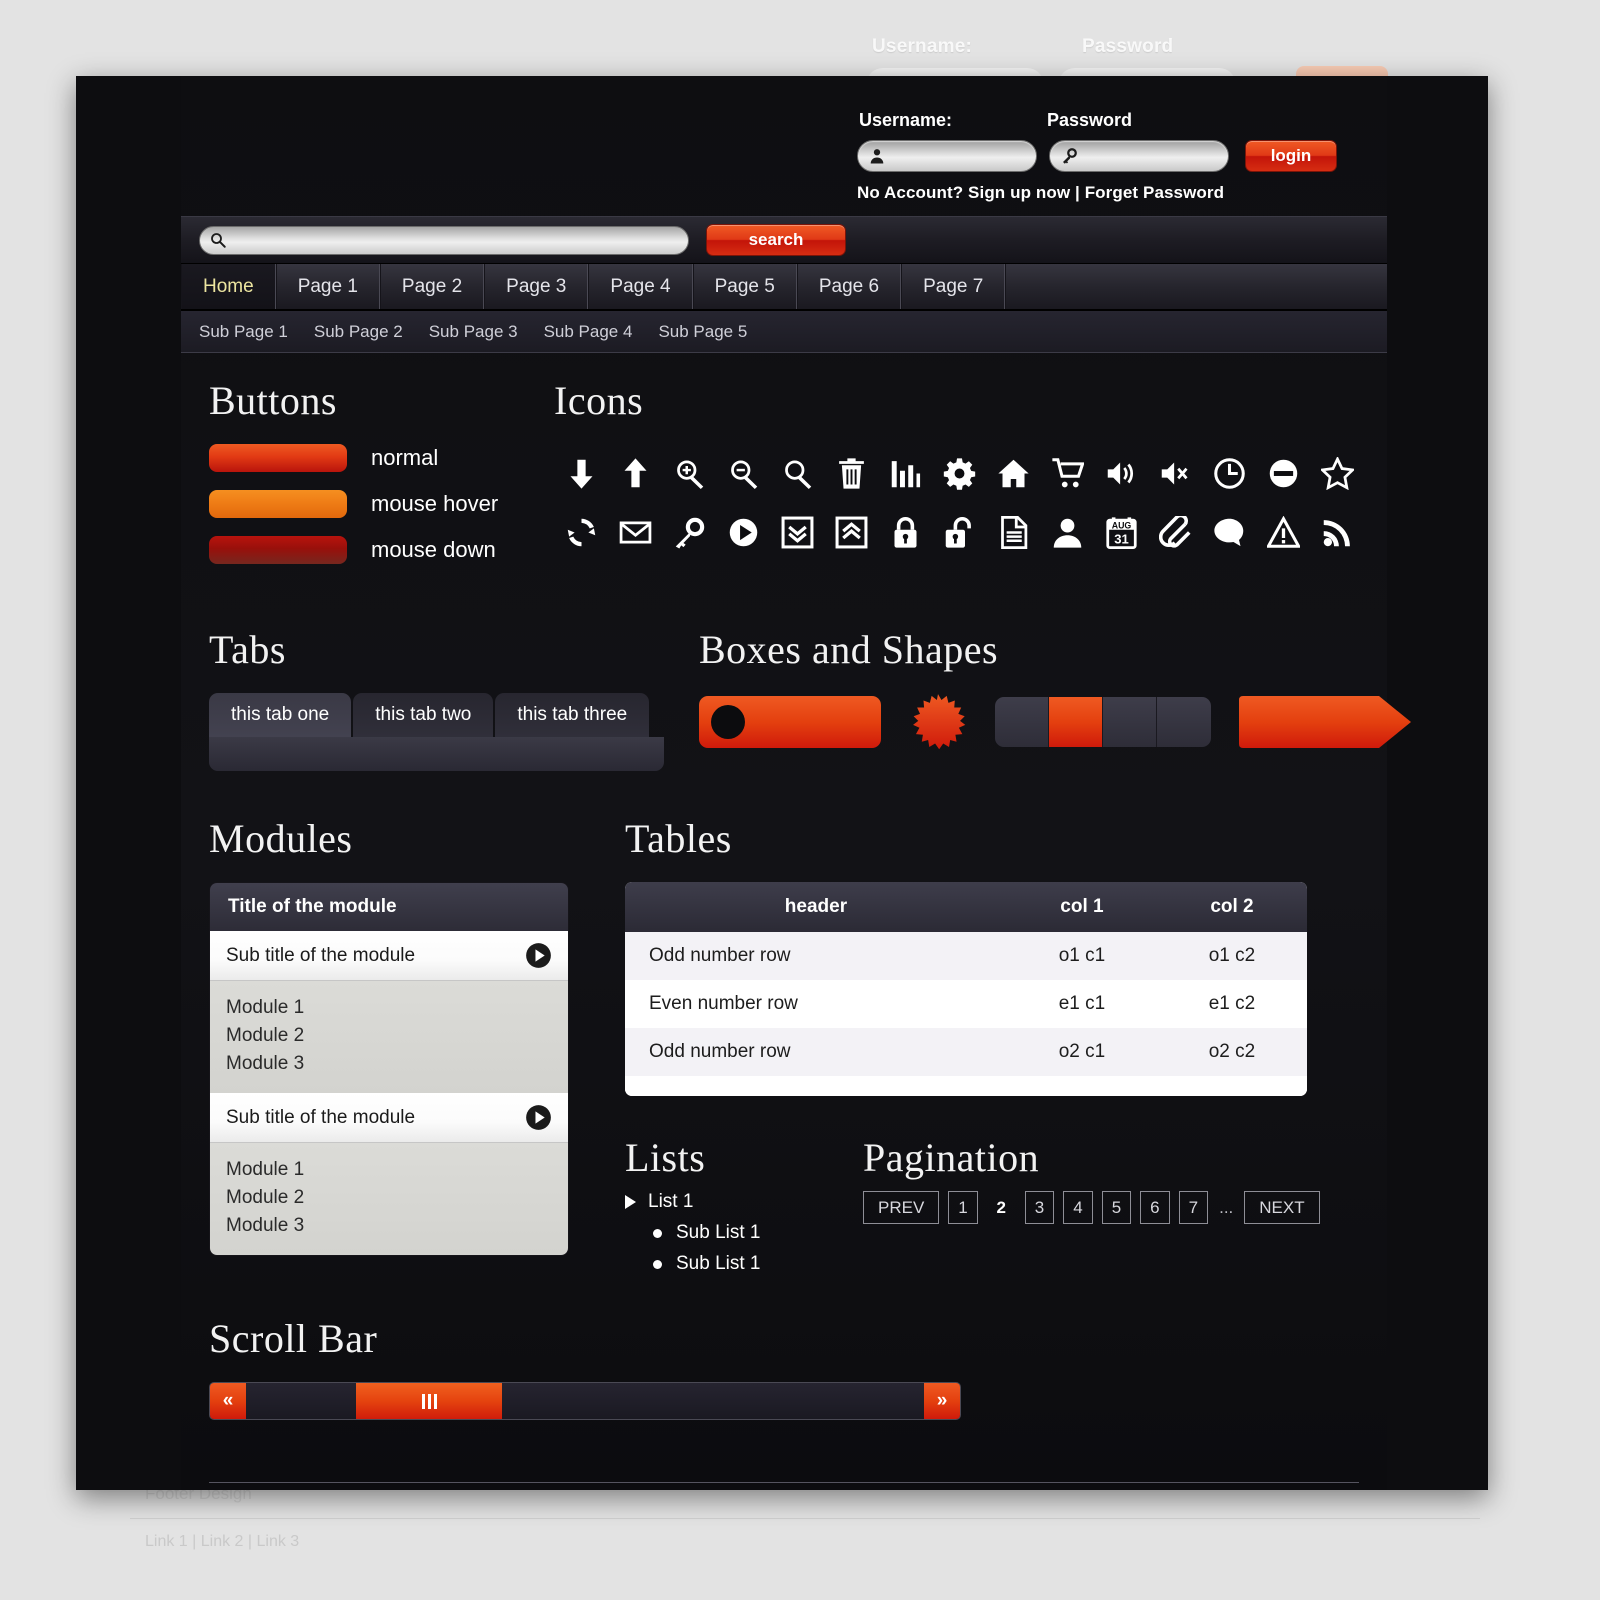 This screenshot has height=1600, width=1600. Describe the element at coordinates (743, 473) in the screenshot. I see `zoom-out-icon` at that location.